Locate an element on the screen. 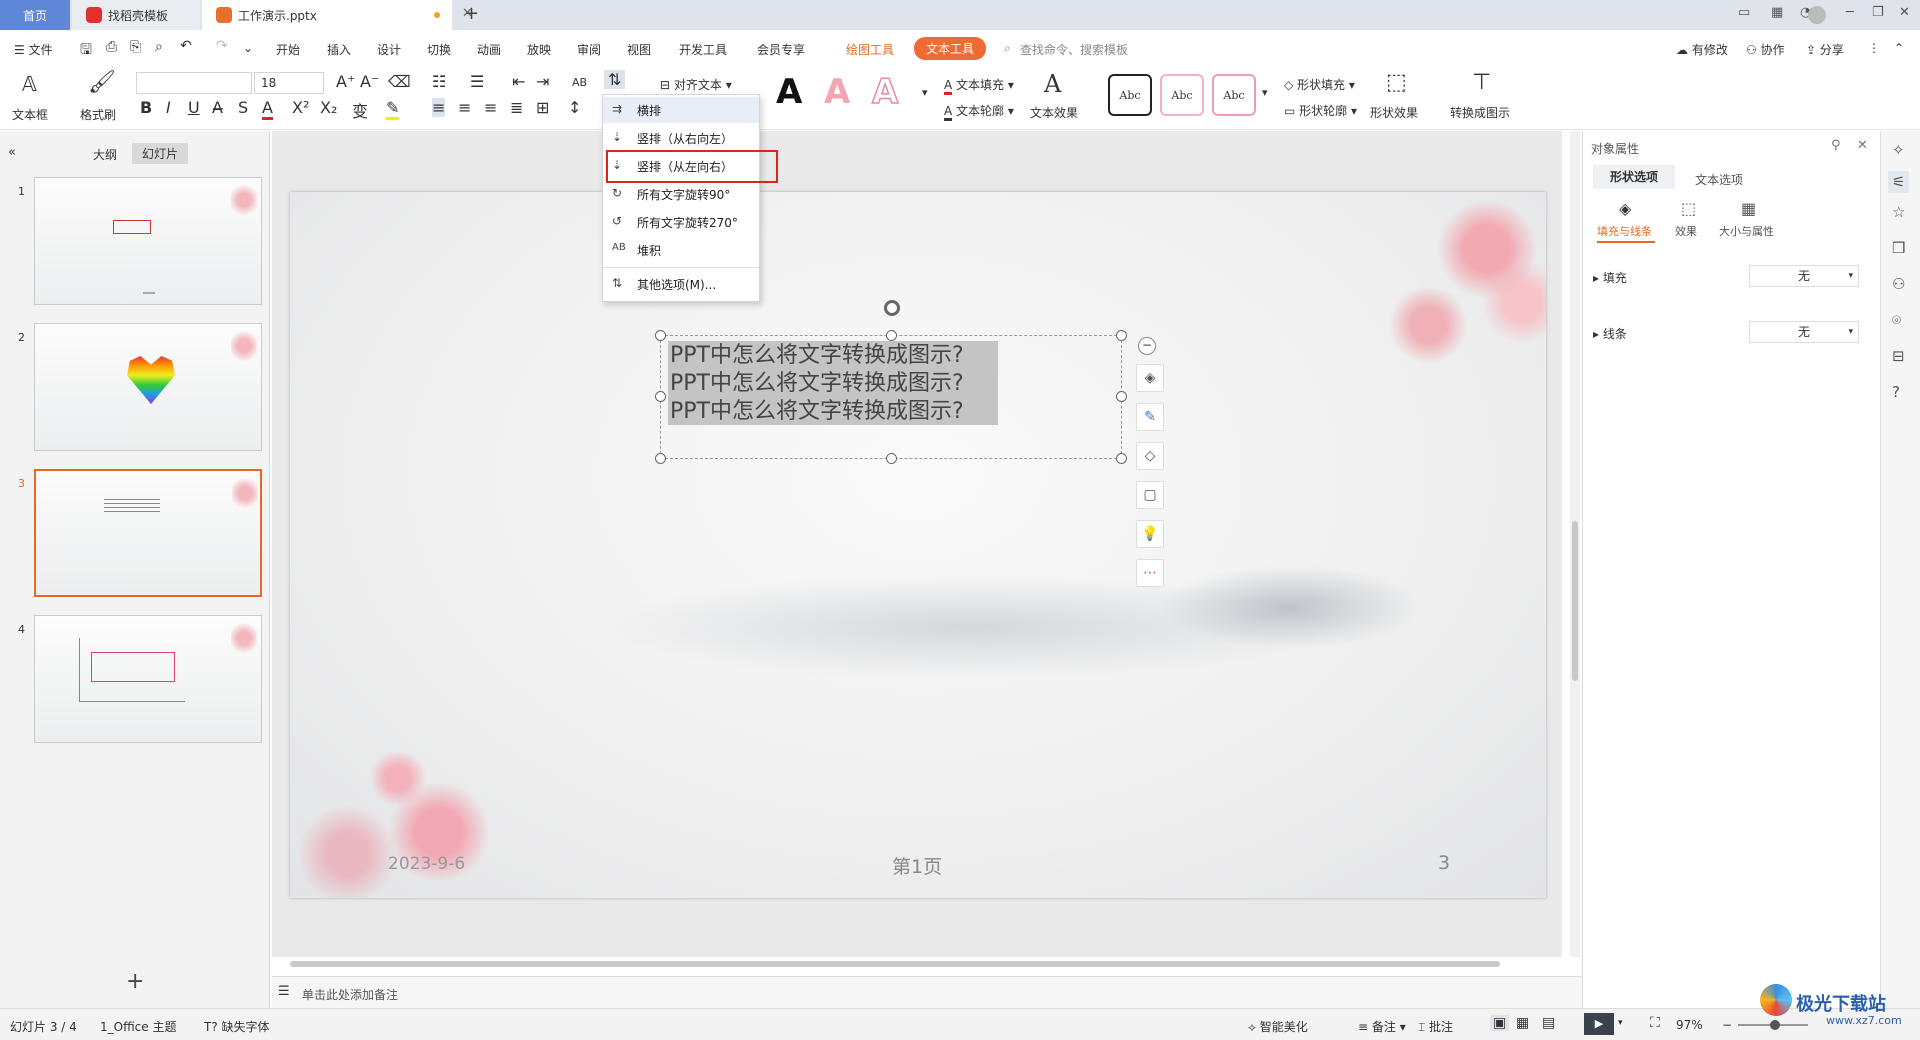  resize-handle-ne is located at coordinates (1121, 335).